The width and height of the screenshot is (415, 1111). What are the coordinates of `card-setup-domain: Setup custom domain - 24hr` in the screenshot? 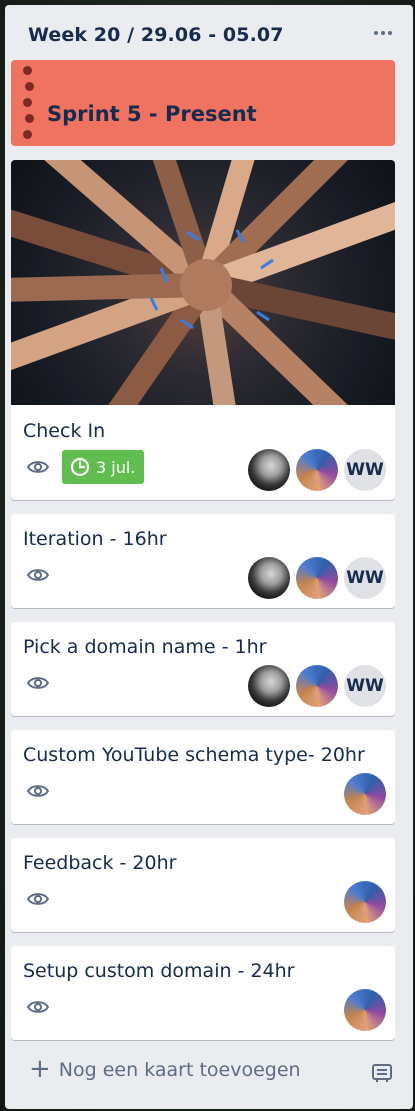 It's located at (203, 993).